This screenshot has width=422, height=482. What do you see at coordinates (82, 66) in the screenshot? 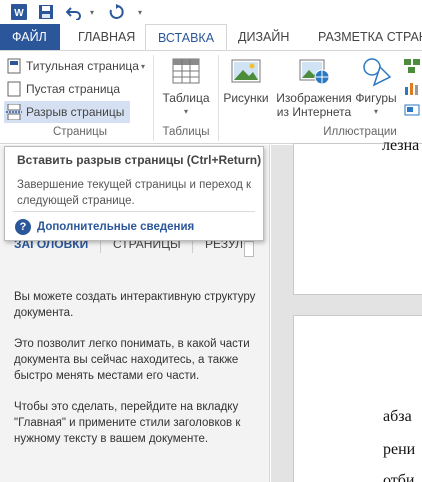
I see `cover-page-label: Титульная страница` at bounding box center [82, 66].